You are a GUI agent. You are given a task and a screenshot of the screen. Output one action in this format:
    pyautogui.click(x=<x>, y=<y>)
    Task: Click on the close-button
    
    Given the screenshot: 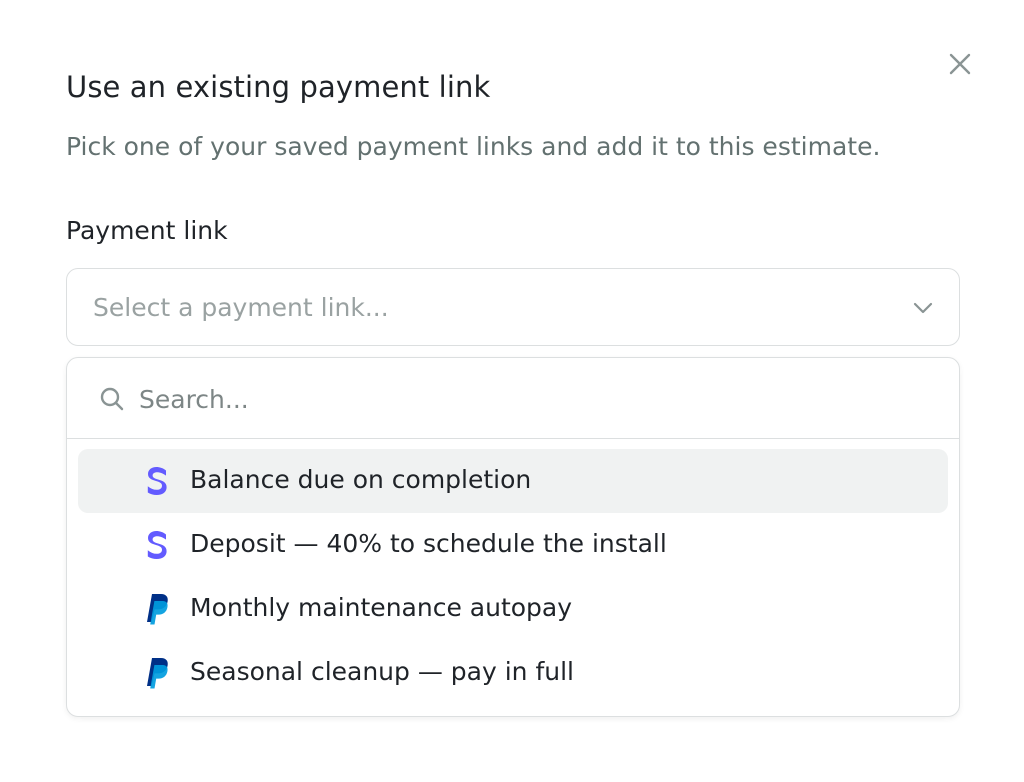 What is the action you would take?
    pyautogui.click(x=960, y=64)
    